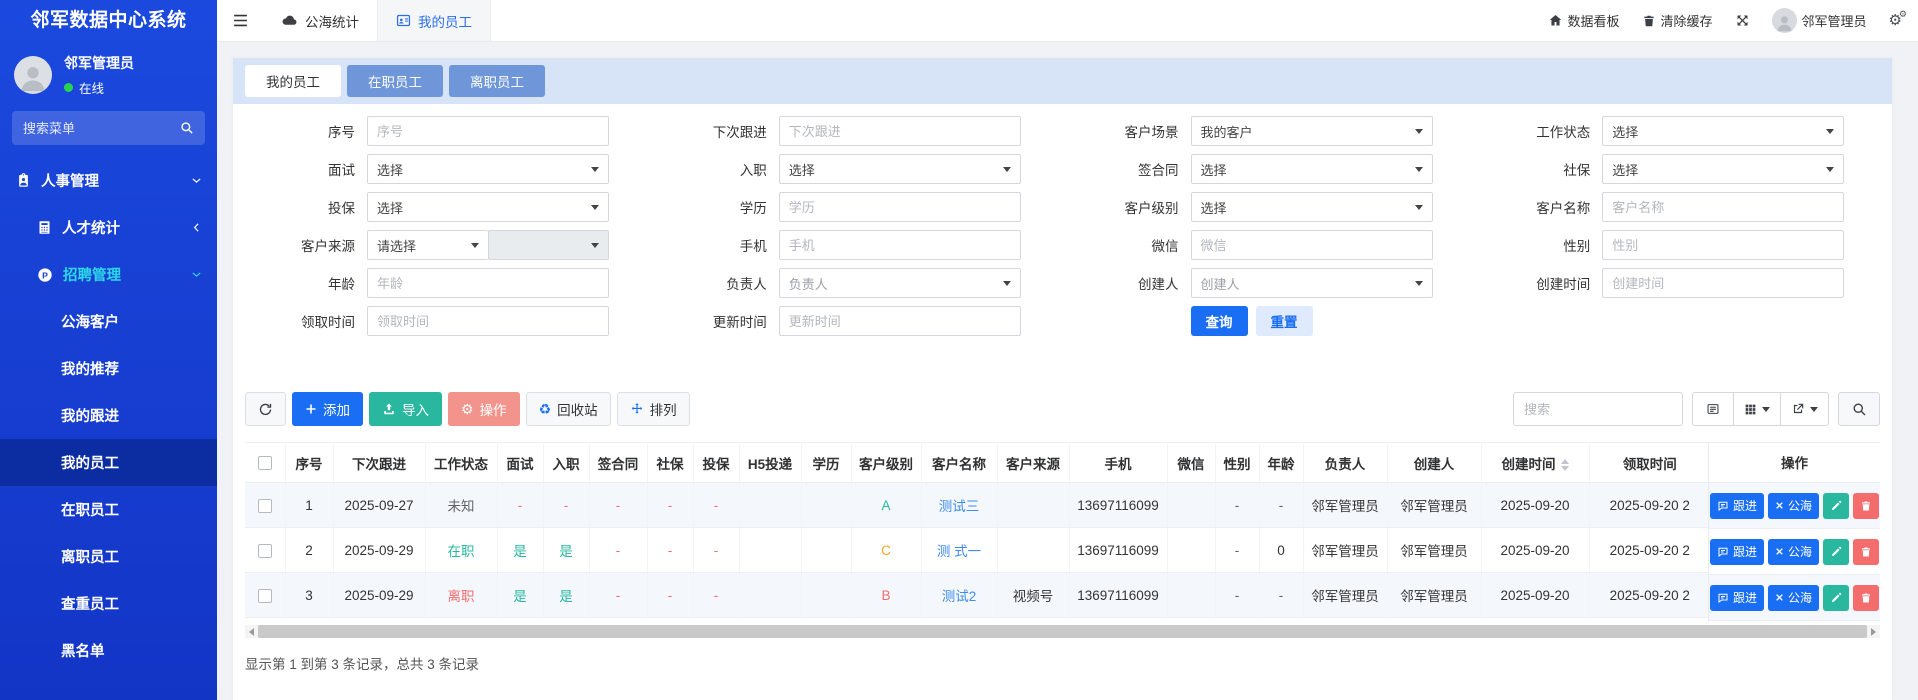 Image resolution: width=1918 pixels, height=700 pixels. What do you see at coordinates (899, 245) in the screenshot?
I see `filter-phone-input` at bounding box center [899, 245].